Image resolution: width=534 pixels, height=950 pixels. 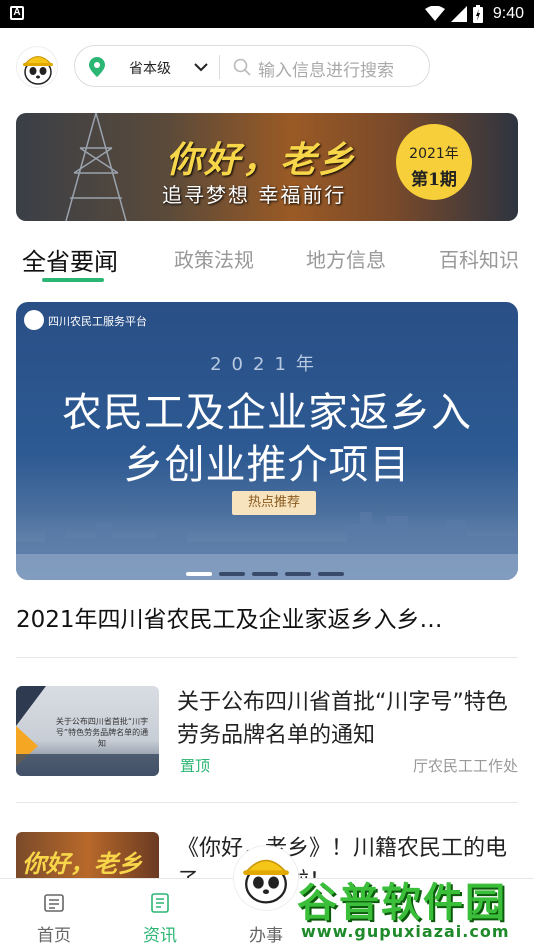 What do you see at coordinates (458, 14) in the screenshot?
I see `signal-icon` at bounding box center [458, 14].